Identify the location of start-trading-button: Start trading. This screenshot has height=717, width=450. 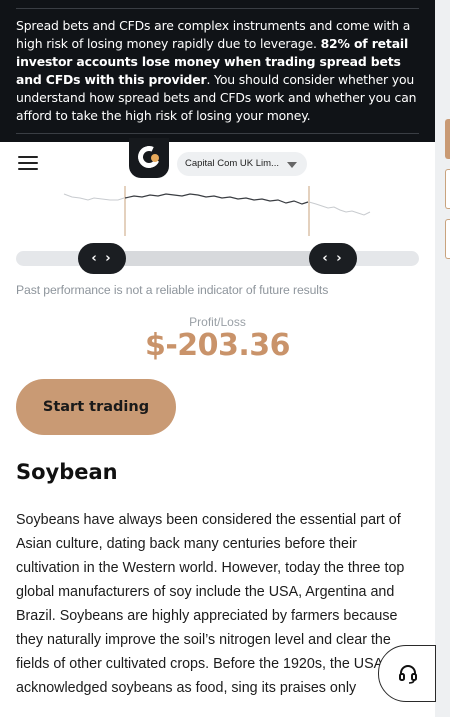
(96, 407).